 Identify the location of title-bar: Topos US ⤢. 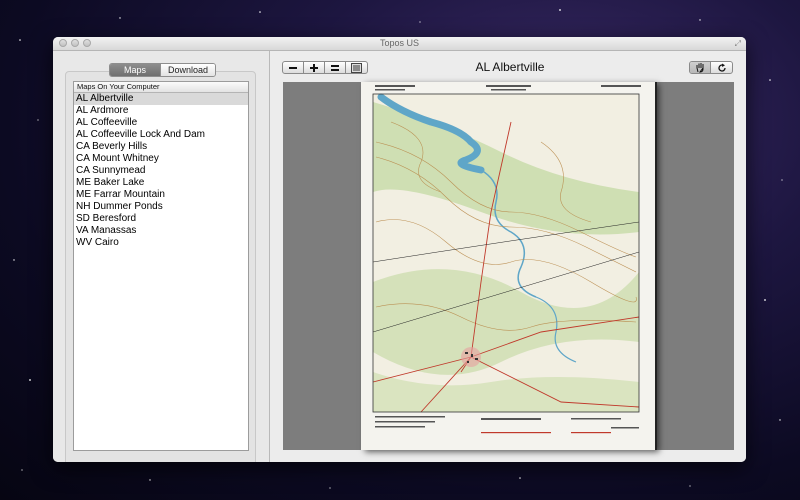
(399, 44).